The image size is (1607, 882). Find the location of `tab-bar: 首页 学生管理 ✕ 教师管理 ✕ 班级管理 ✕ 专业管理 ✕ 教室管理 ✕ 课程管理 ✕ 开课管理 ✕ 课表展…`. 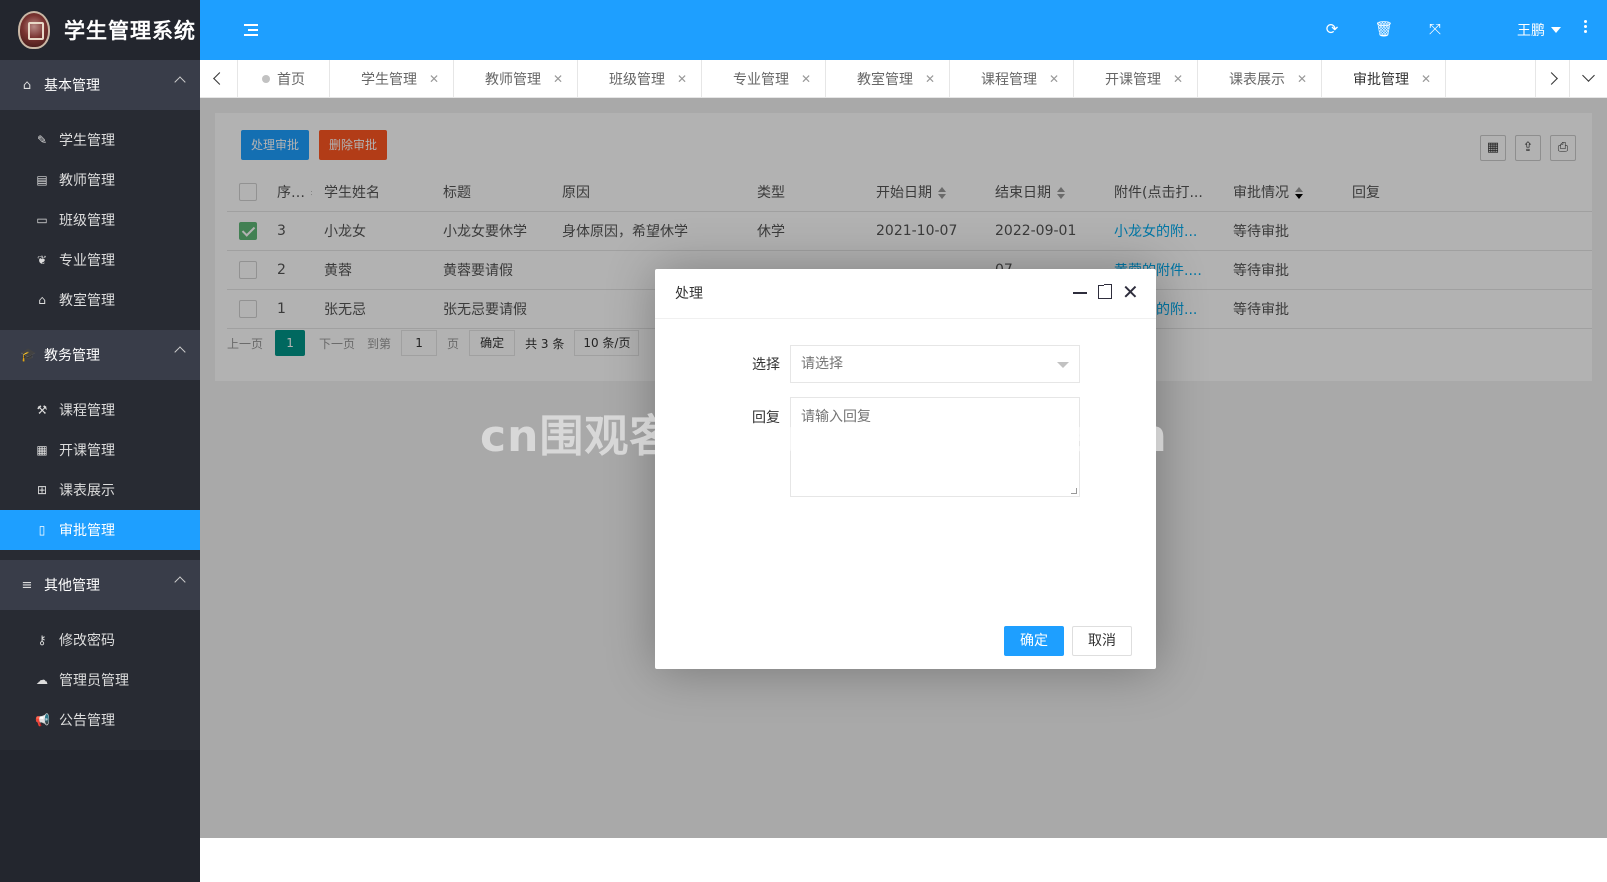

tab-bar: 首页 学生管理 ✕ 教师管理 ✕ 班级管理 ✕ 专业管理 ✕ 教室管理 ✕ 课程管理 ✕ 开课管理 ✕ 课表展… is located at coordinates (903, 79).